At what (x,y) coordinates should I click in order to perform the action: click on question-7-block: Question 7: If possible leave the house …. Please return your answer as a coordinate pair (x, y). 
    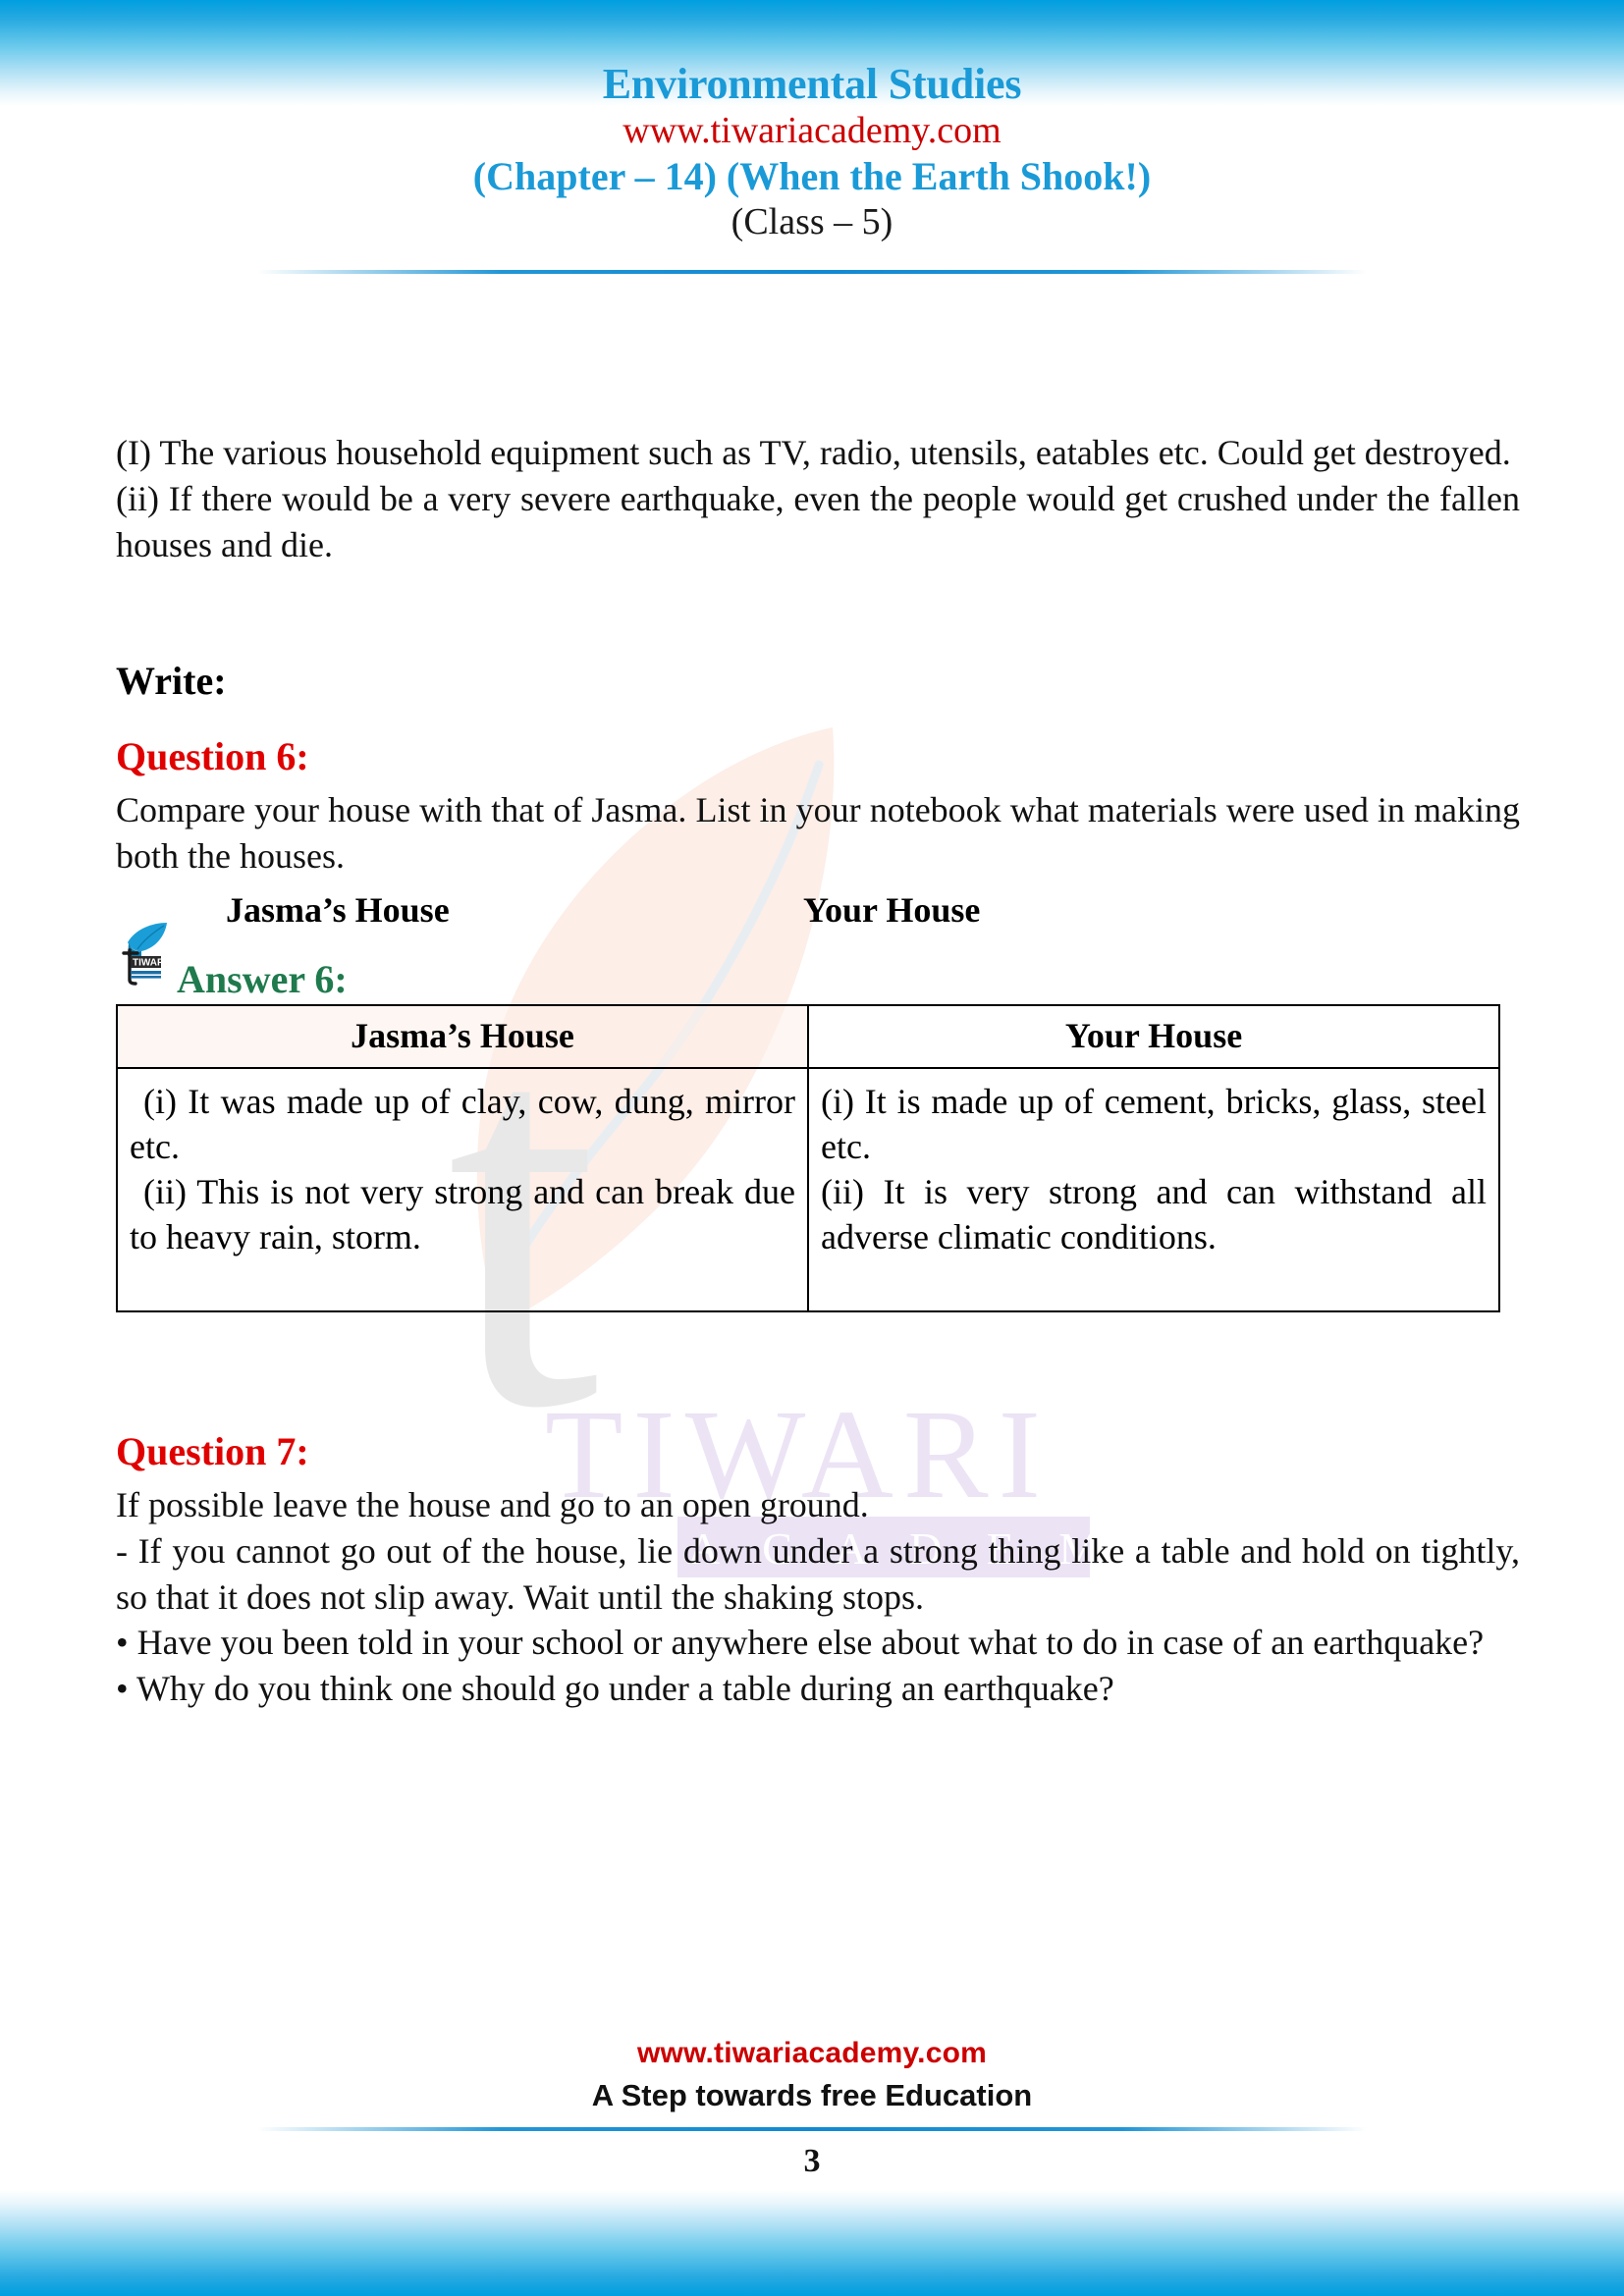
    Looking at the image, I should click on (818, 1570).